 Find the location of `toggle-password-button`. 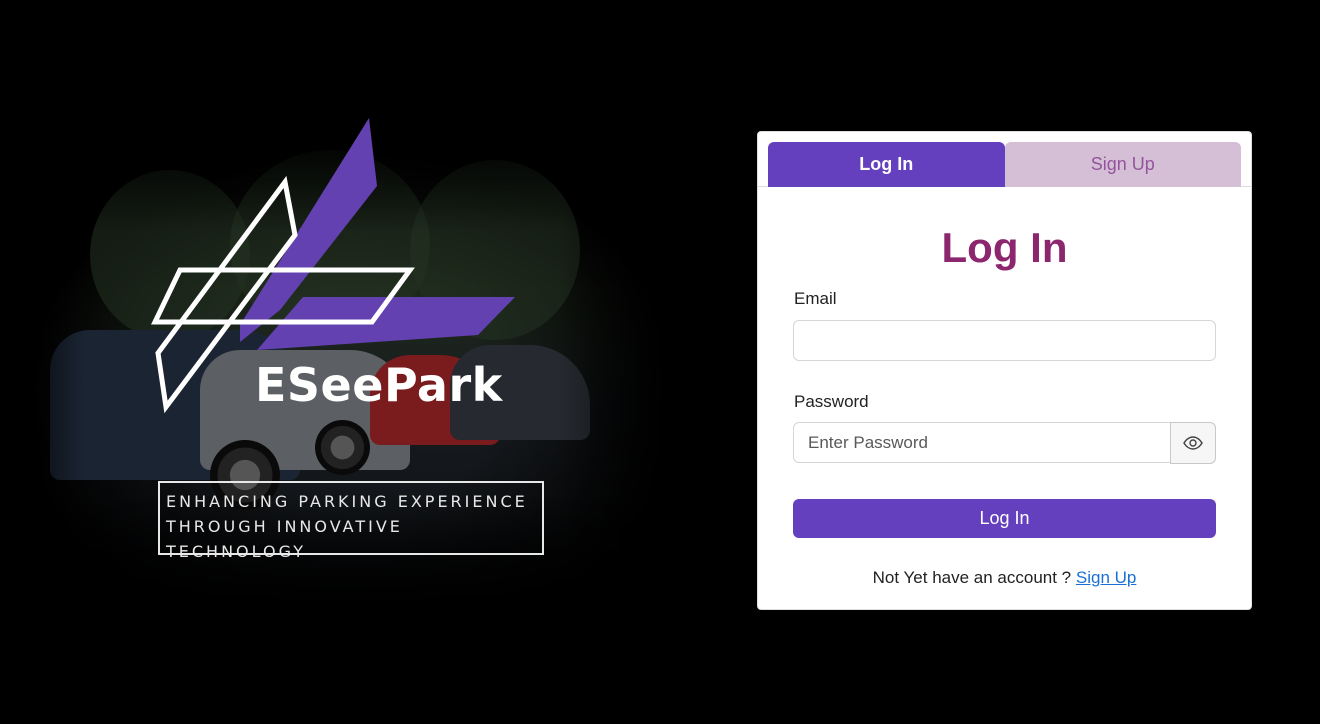

toggle-password-button is located at coordinates (1193, 443).